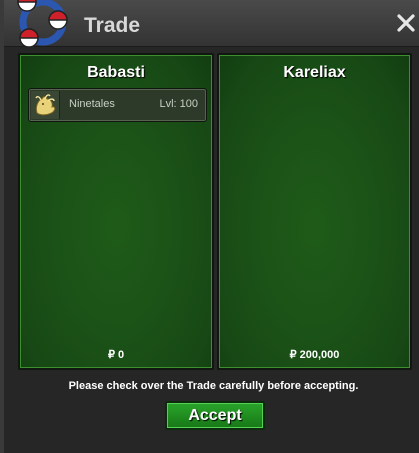  Describe the element at coordinates (319, 355) in the screenshot. I see `money-value: 200,000` at that location.